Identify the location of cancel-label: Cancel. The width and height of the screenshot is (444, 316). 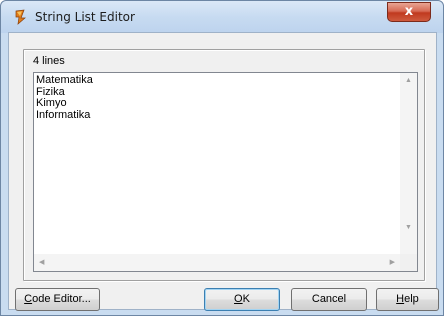
(329, 299).